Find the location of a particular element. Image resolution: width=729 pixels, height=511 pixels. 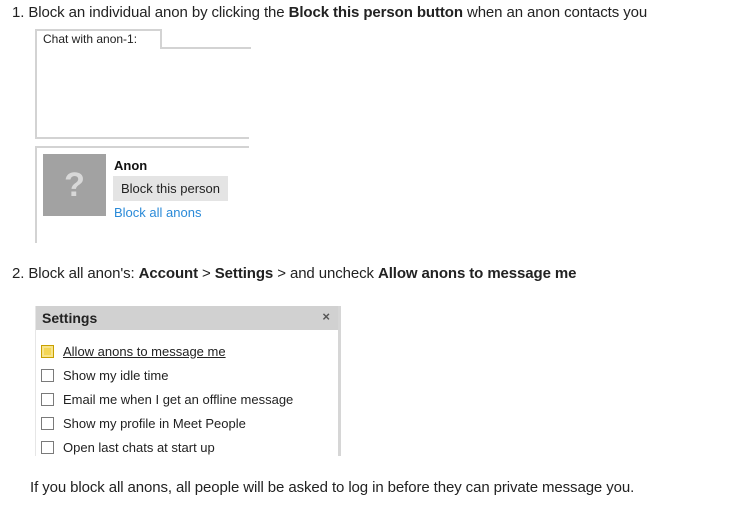

step-1-suffix: when an anon contacts you is located at coordinates (555, 12).